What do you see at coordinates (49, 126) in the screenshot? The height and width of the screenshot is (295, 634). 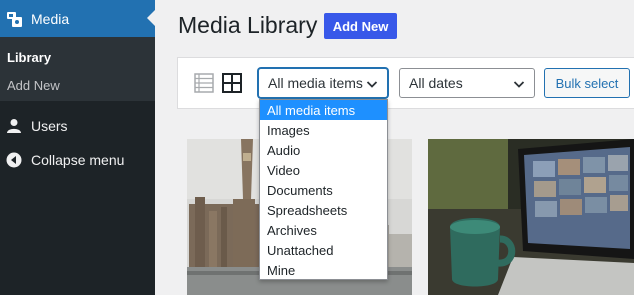 I see `sidebar-item-label: Users` at bounding box center [49, 126].